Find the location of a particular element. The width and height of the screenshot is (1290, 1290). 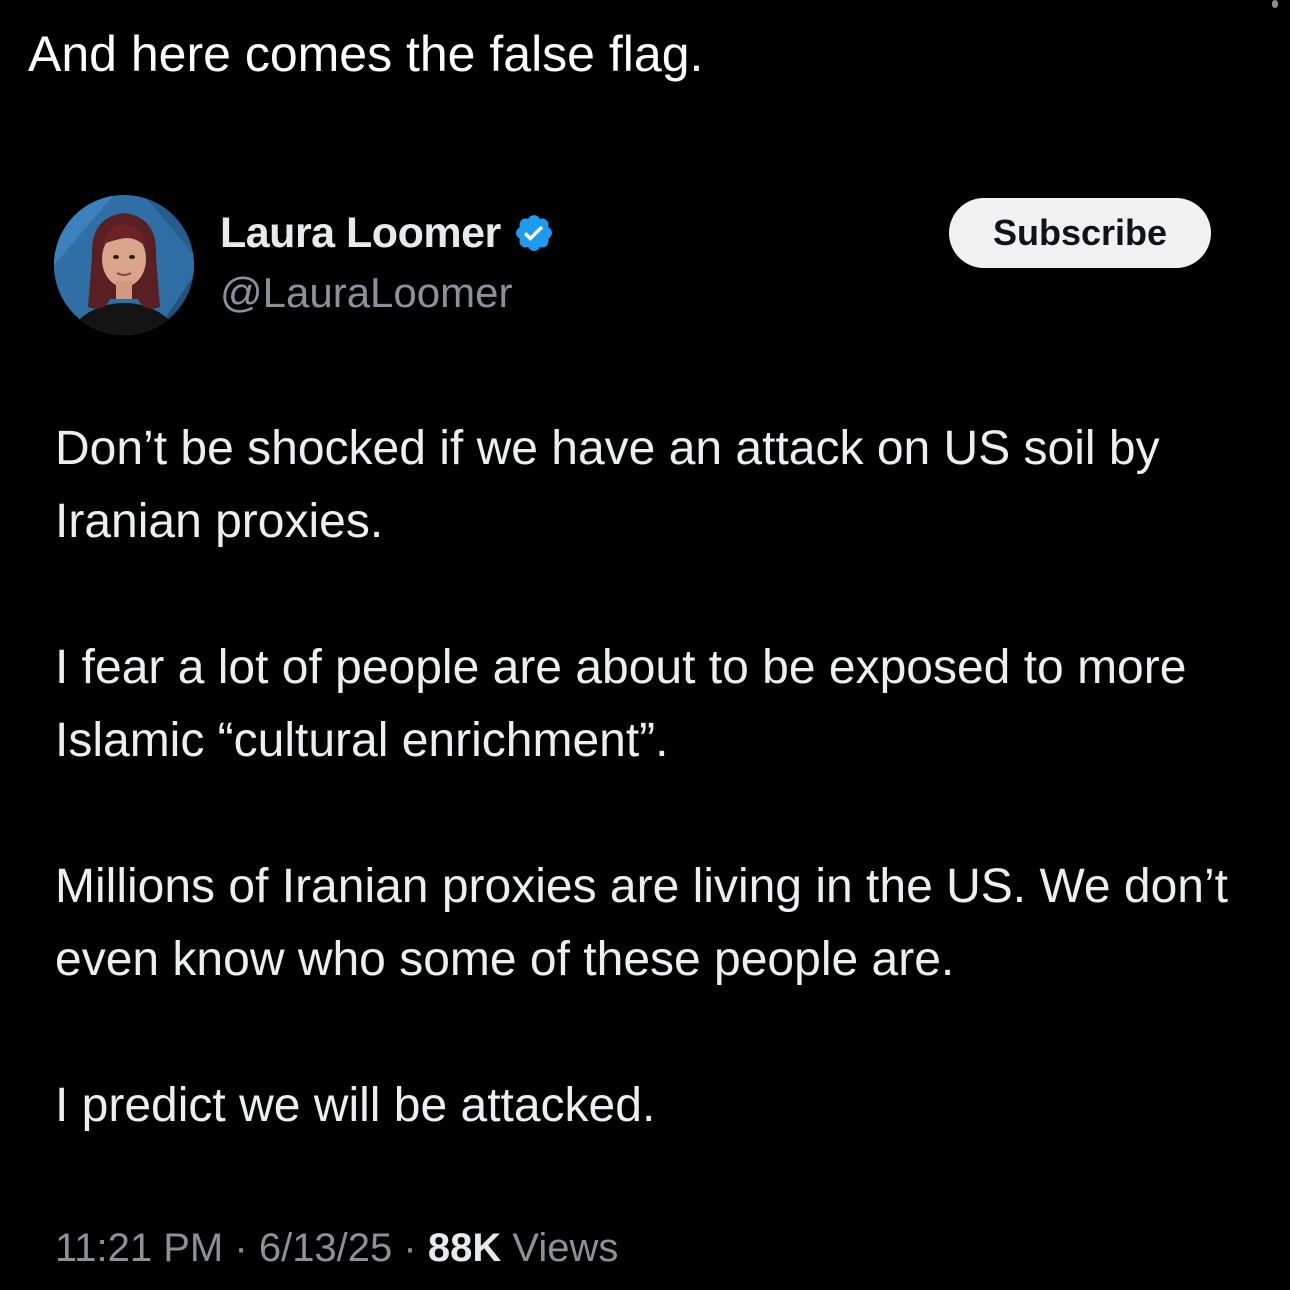

tweet-date: 6/13/25 is located at coordinates (325, 1248).